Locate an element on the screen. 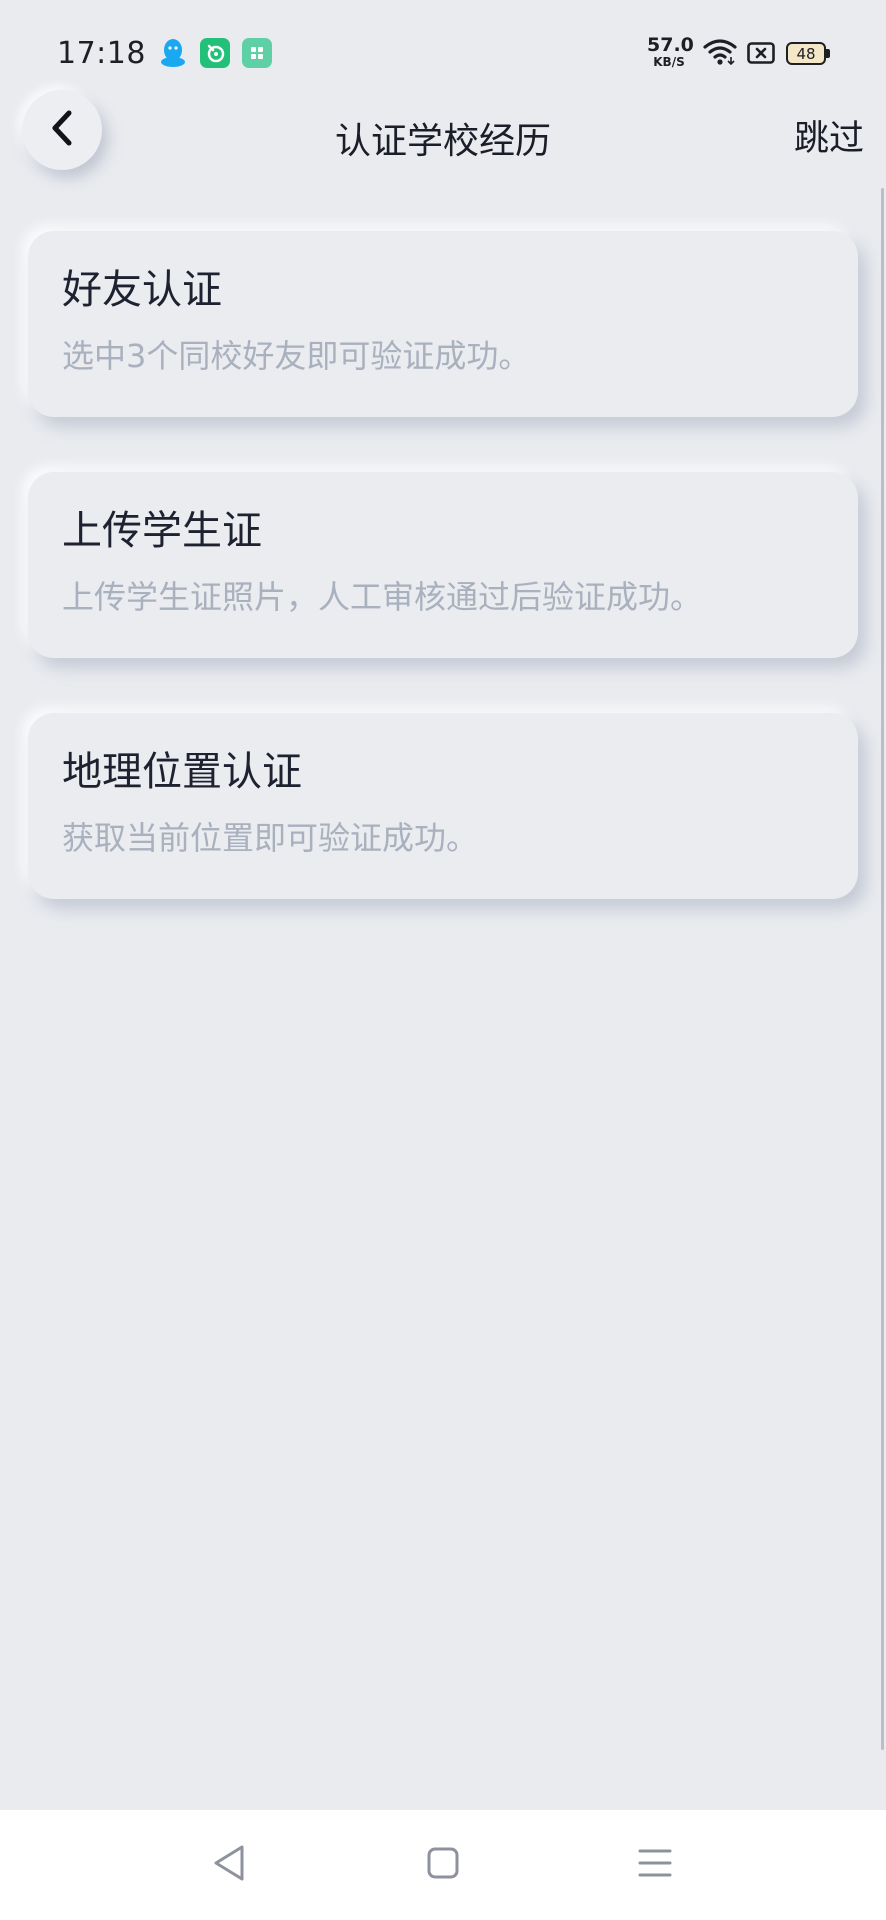  option-description: 选中3个同校好友即可验证成功。 is located at coordinates (296, 356).